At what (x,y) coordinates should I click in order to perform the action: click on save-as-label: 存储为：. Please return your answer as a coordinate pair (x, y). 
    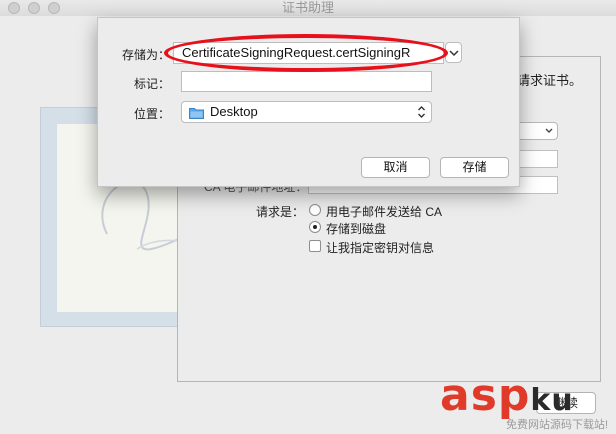
    Looking at the image, I should click on (145, 55).